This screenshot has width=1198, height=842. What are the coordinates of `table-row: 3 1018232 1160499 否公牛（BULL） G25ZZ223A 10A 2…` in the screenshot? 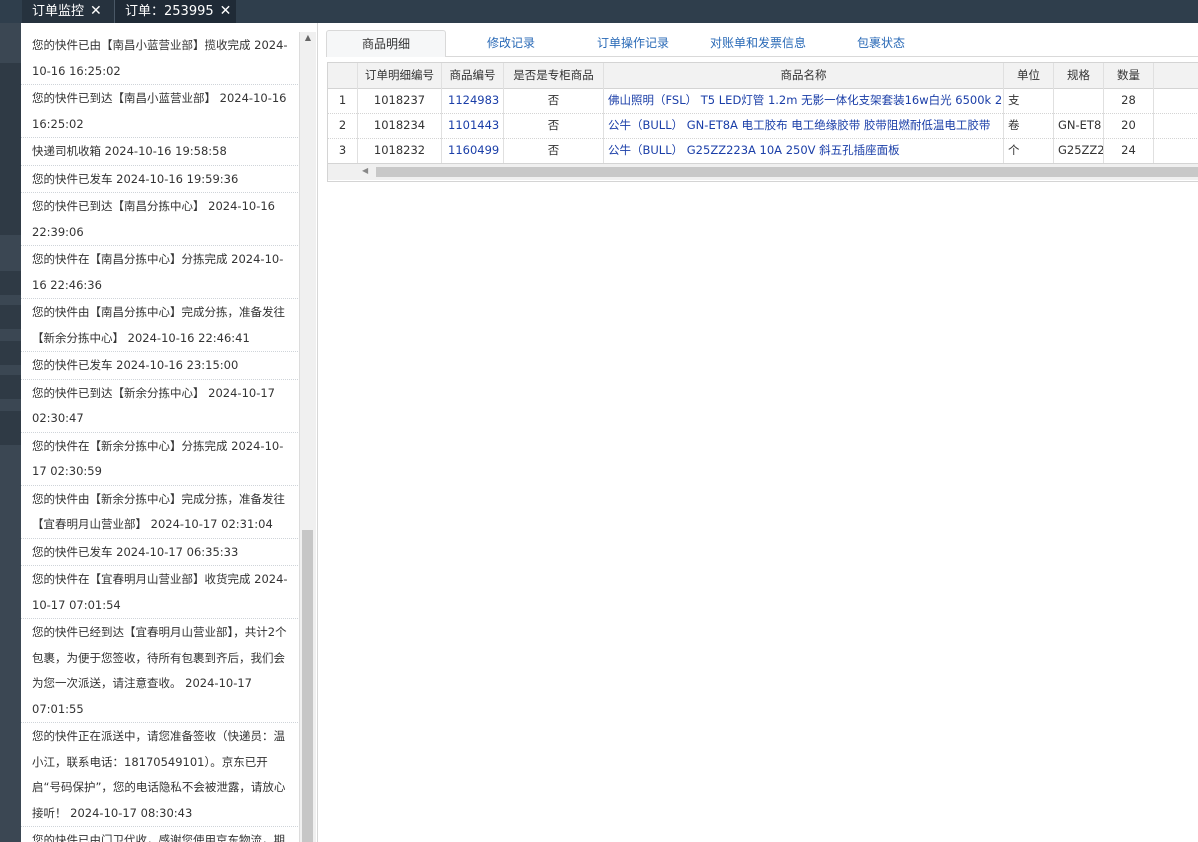 It's located at (763, 151).